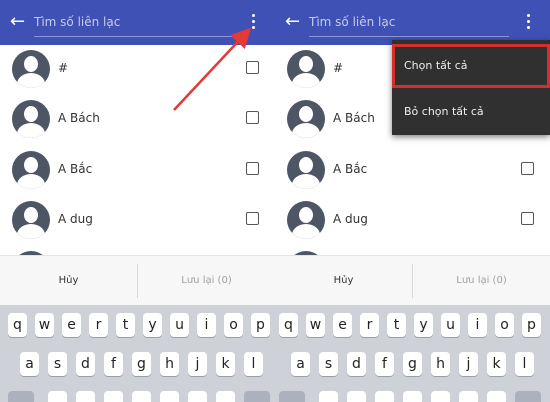 Image resolution: width=550 pixels, height=402 pixels. What do you see at coordinates (354, 118) in the screenshot?
I see `contact-name: A Bách` at bounding box center [354, 118].